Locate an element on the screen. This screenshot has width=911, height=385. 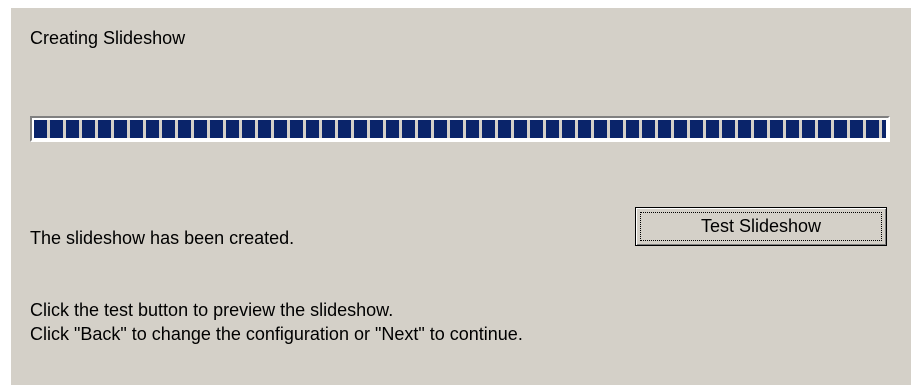
status-message: The slideshow has been created. is located at coordinates (162, 238).